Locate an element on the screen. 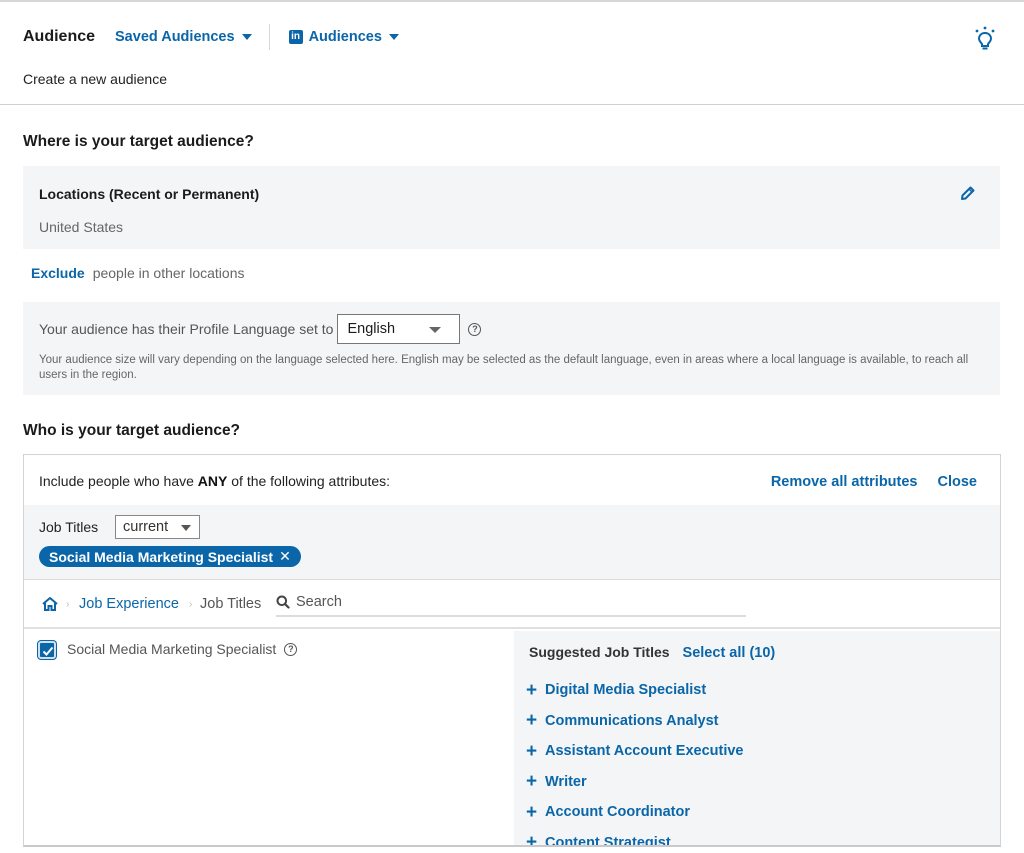  close-icon: ✕ is located at coordinates (285, 556).